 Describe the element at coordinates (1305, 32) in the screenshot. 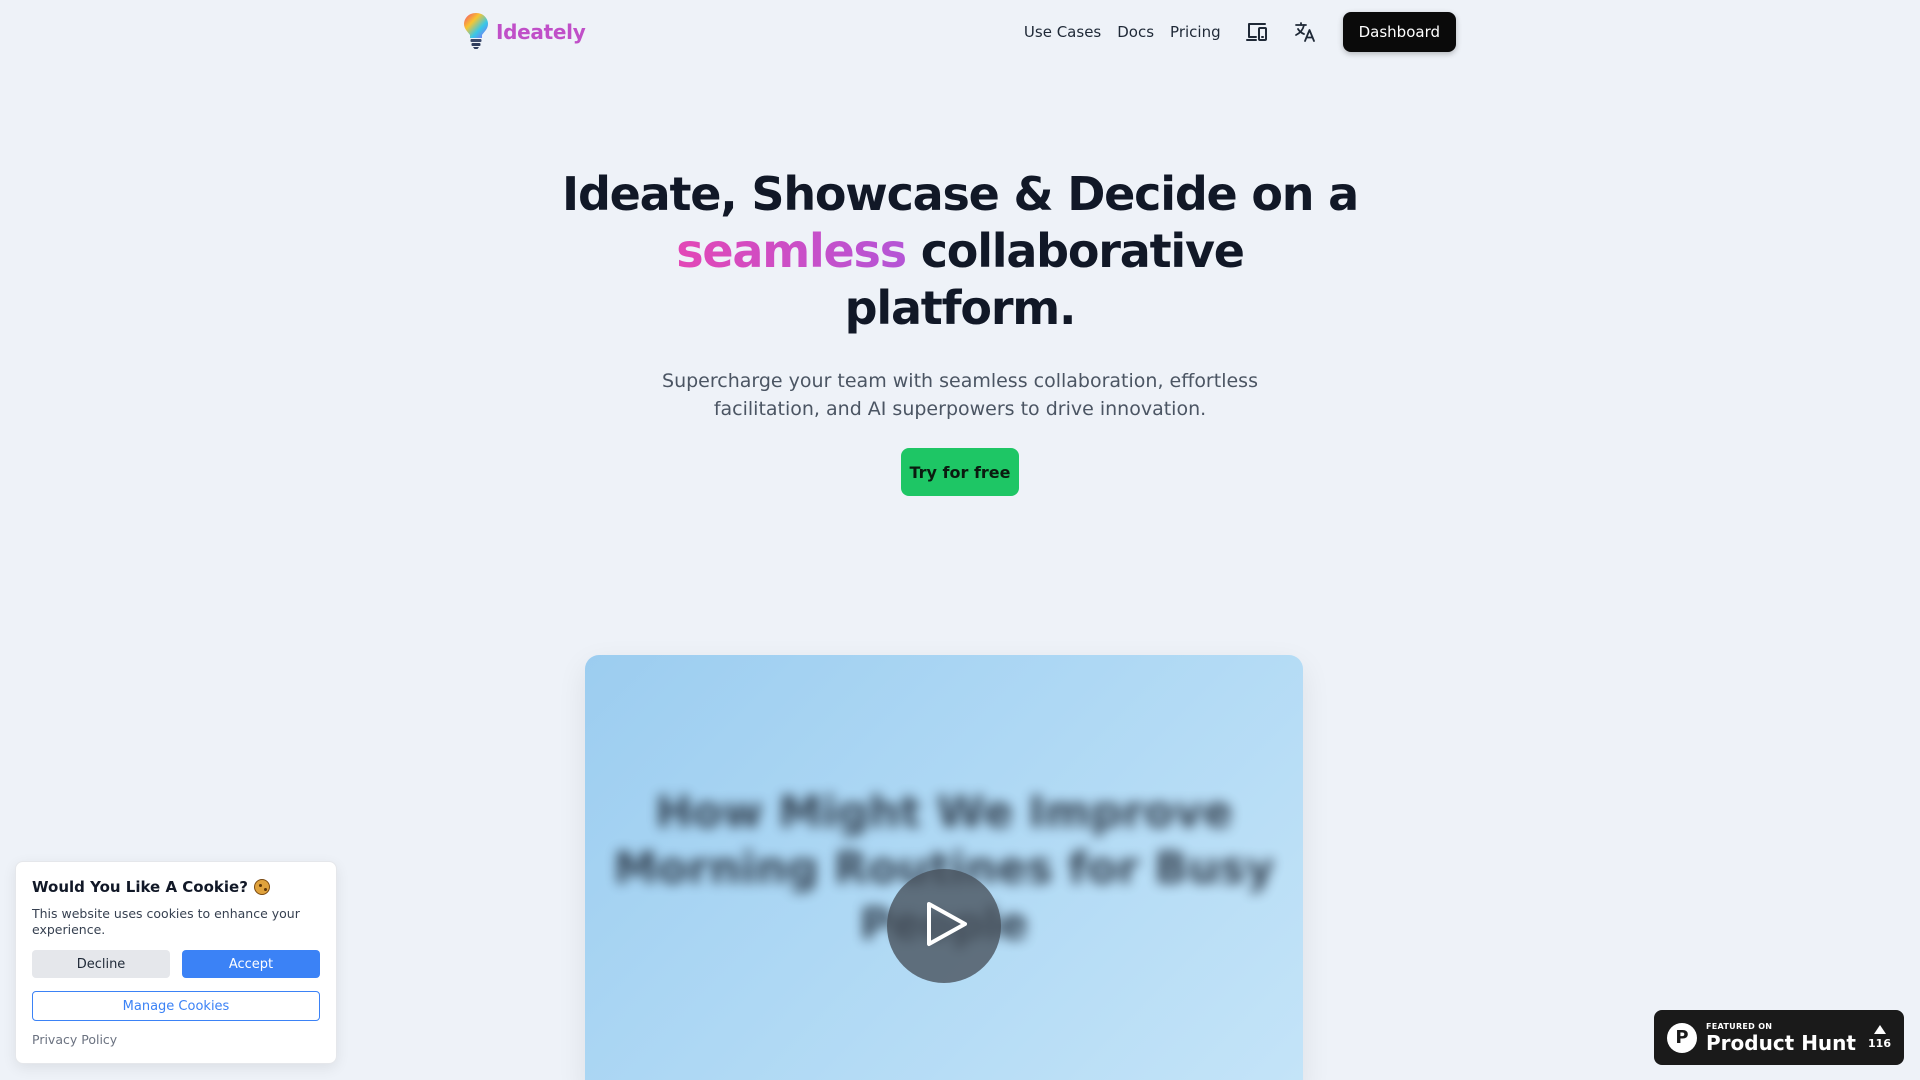

I see `translate-icon` at that location.